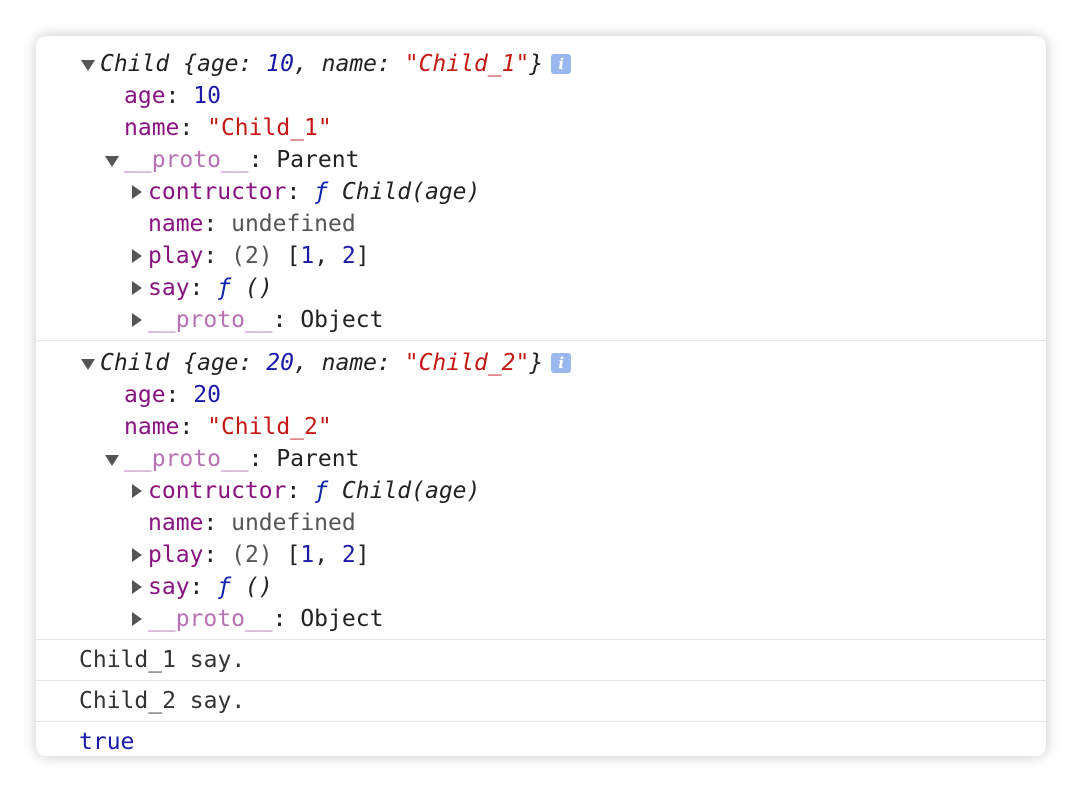 The width and height of the screenshot is (1082, 792). Describe the element at coordinates (541, 700) in the screenshot. I see `console-log-line: Child_2 say.` at that location.